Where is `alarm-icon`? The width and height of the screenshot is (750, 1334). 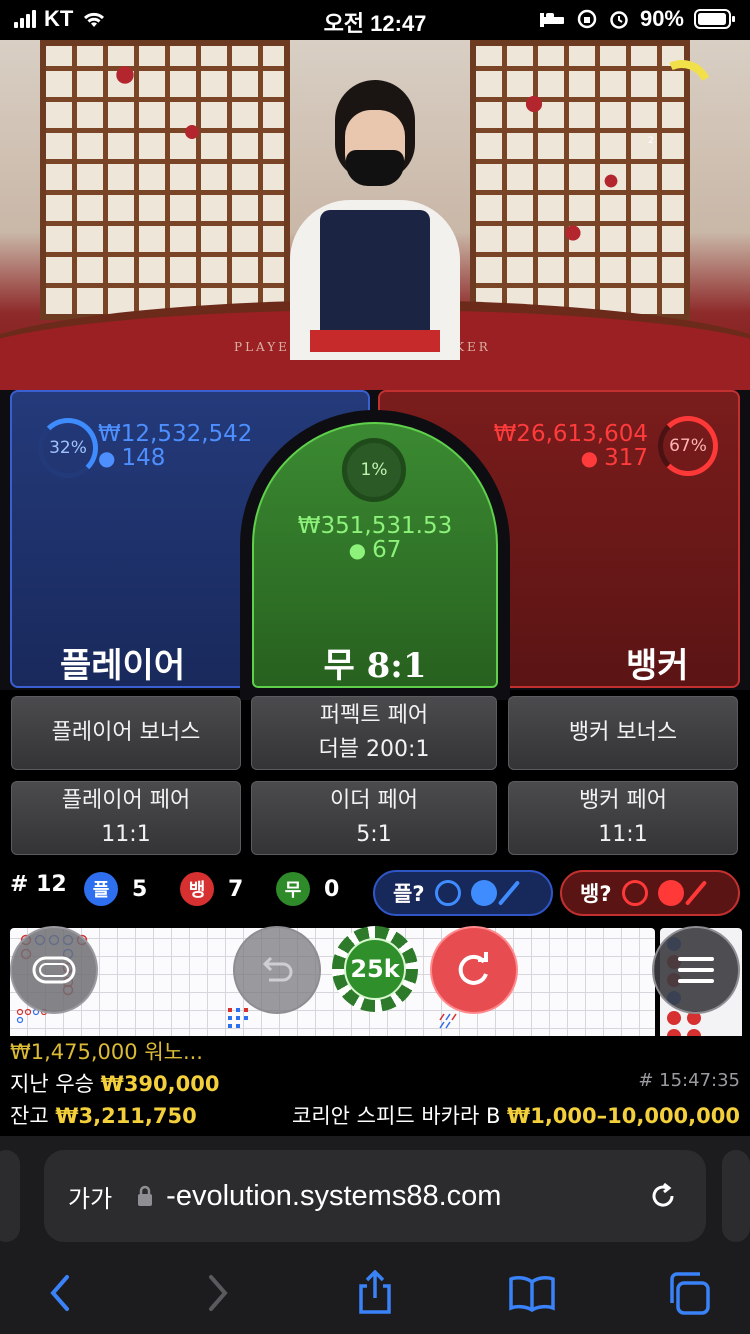 alarm-icon is located at coordinates (619, 20).